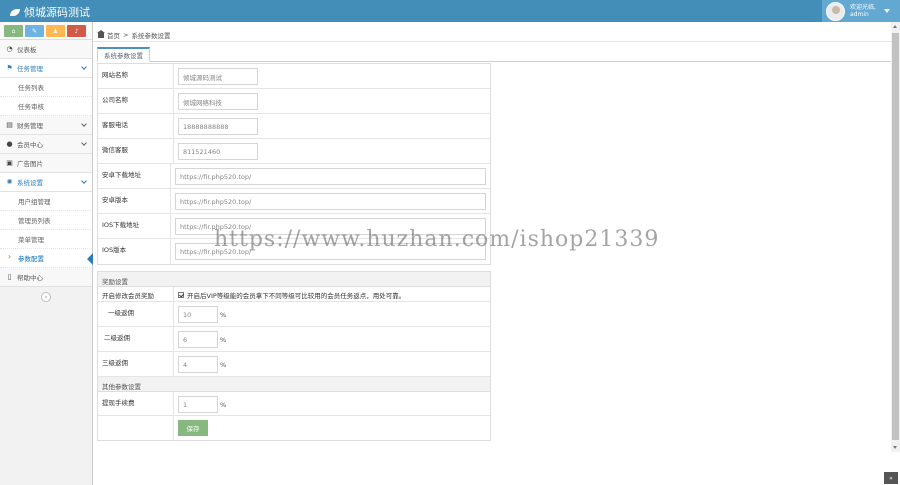 The width and height of the screenshot is (900, 485). I want to click on field-label: 三级返佣, so click(136, 364).